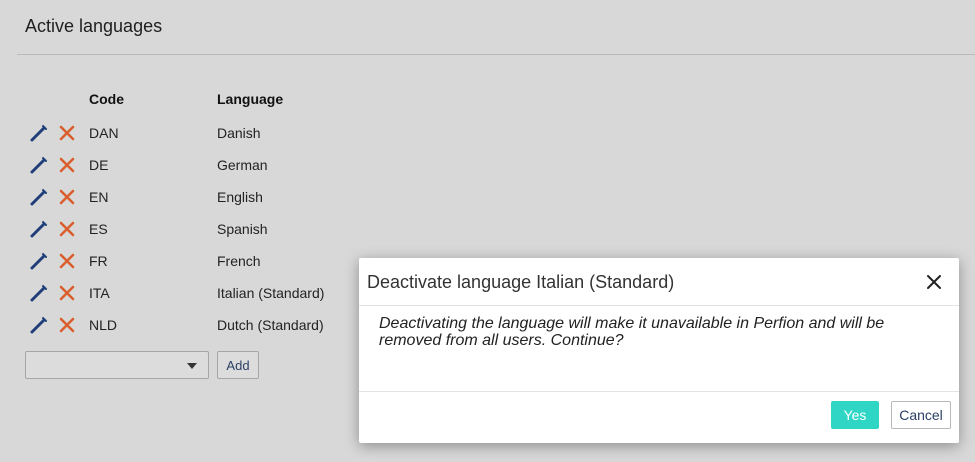 Image resolution: width=975 pixels, height=462 pixels. Describe the element at coordinates (239, 261) in the screenshot. I see `cell-language: French` at that location.